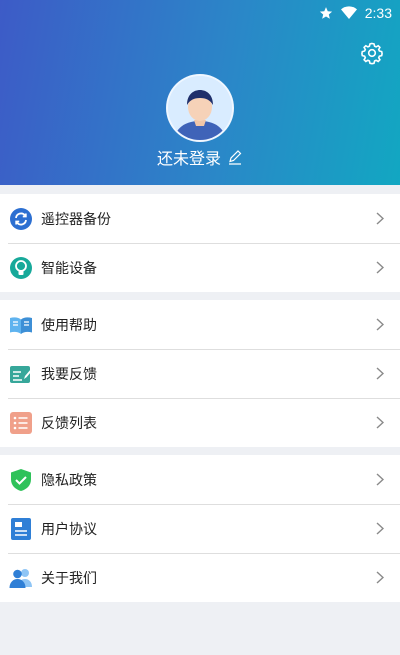 The height and width of the screenshot is (655, 400). Describe the element at coordinates (69, 529) in the screenshot. I see `menu-item-label: 用户协议` at that location.